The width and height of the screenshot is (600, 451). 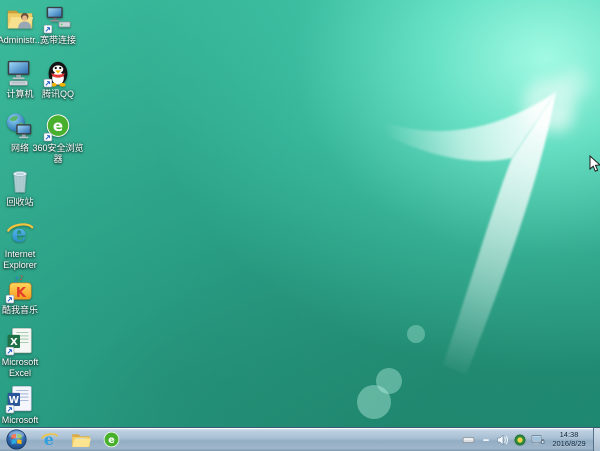 I want to click on svg-text: K, so click(x=21, y=293).